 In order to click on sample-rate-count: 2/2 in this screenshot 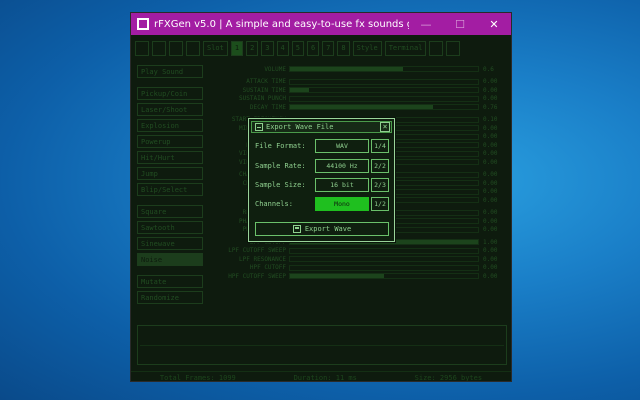, I will do `click(380, 166)`.